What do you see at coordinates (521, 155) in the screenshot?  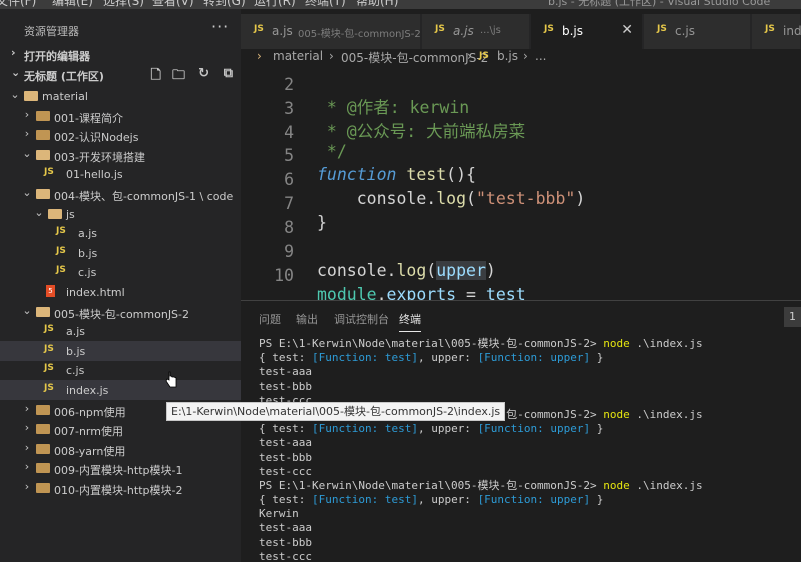 I see `code-line: 5 function test(){` at bounding box center [521, 155].